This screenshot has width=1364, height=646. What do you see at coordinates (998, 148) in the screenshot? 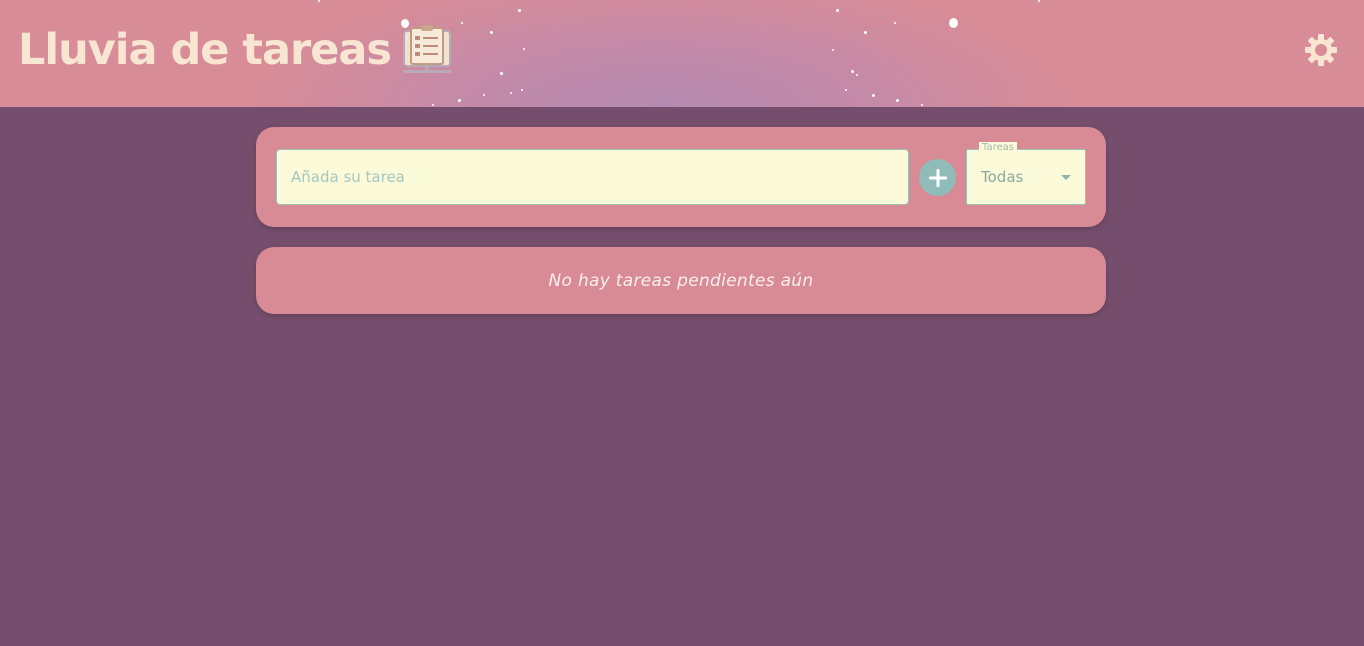
I see `filter-legend: Tareas` at bounding box center [998, 148].